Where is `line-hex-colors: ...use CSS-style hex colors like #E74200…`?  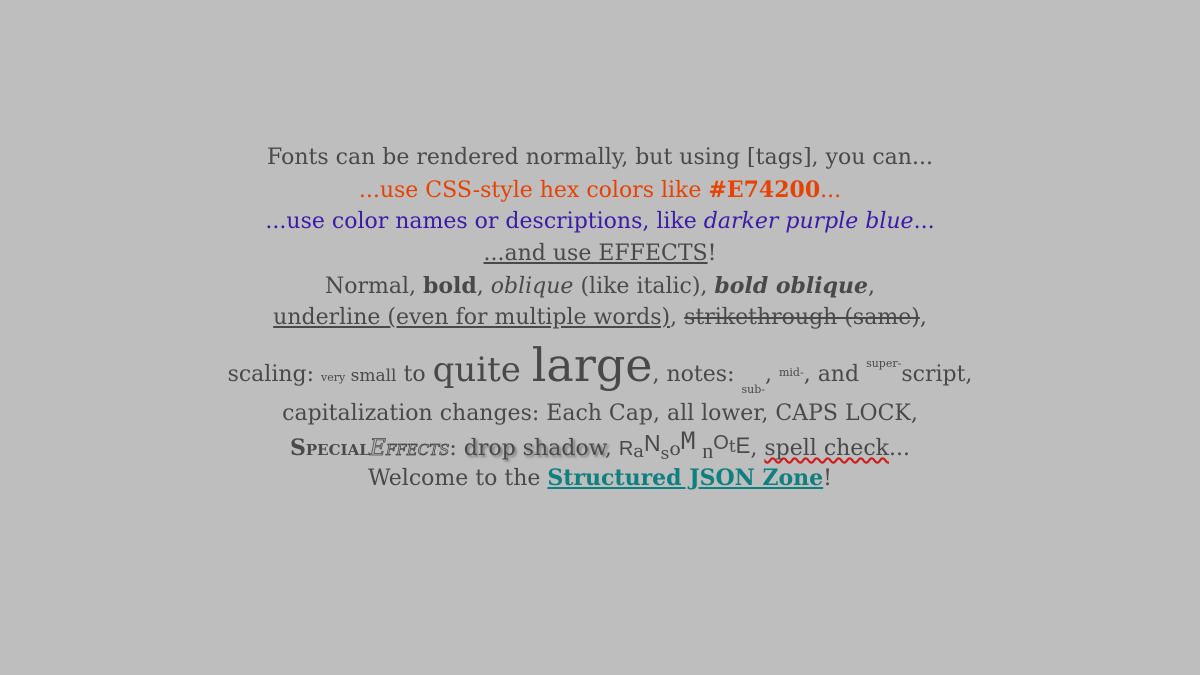 line-hex-colors: ...use CSS-style hex colors like #E74200… is located at coordinates (600, 190).